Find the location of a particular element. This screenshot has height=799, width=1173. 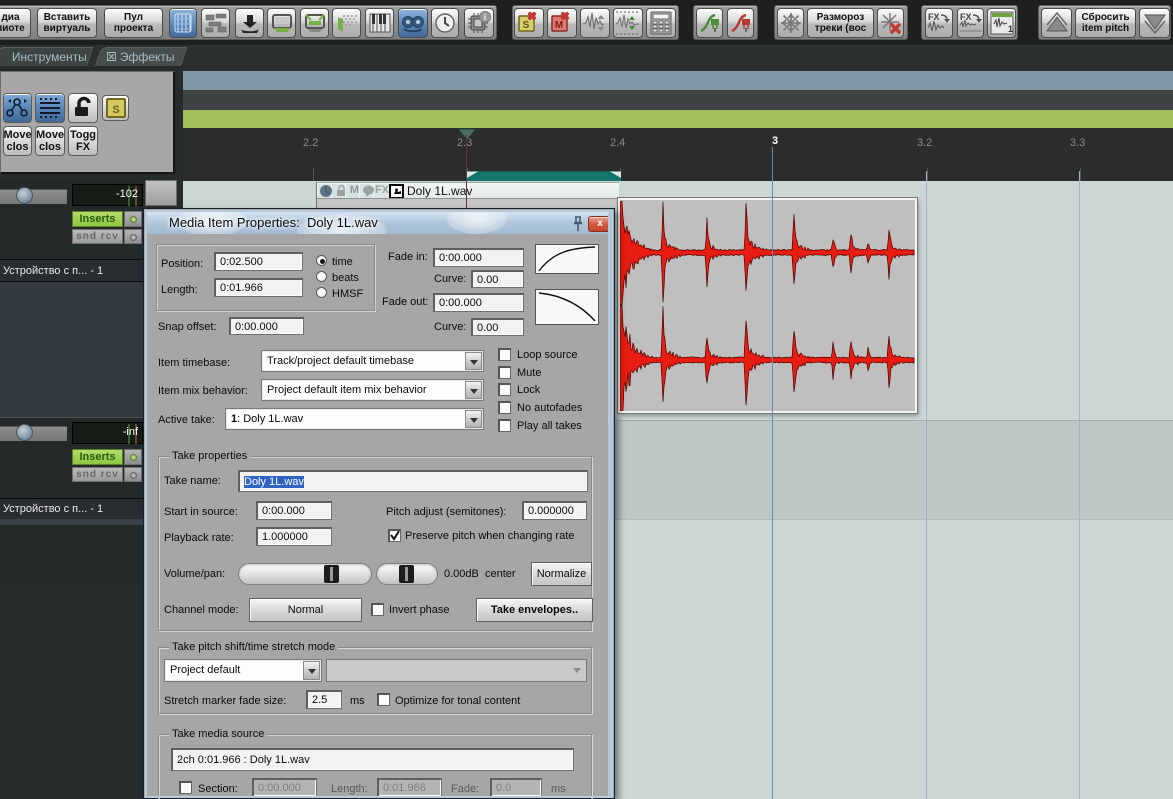

svg-text: 1 is located at coordinates (1010, 29).